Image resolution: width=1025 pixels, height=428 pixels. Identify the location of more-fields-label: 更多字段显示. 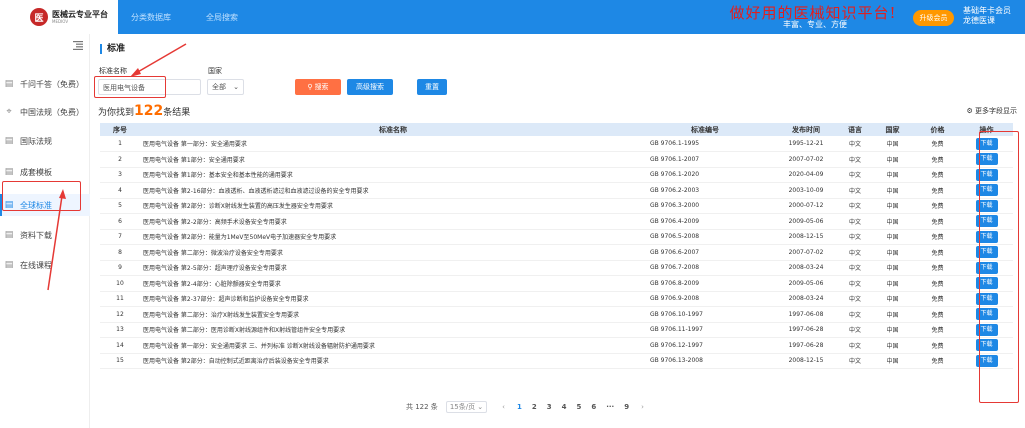
(996, 111).